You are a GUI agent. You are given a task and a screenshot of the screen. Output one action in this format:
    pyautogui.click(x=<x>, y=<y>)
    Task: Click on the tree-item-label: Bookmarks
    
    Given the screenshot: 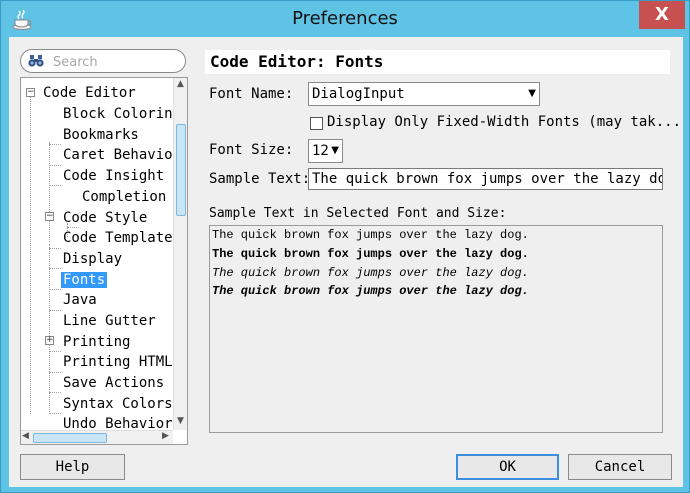 What is the action you would take?
    pyautogui.click(x=101, y=135)
    